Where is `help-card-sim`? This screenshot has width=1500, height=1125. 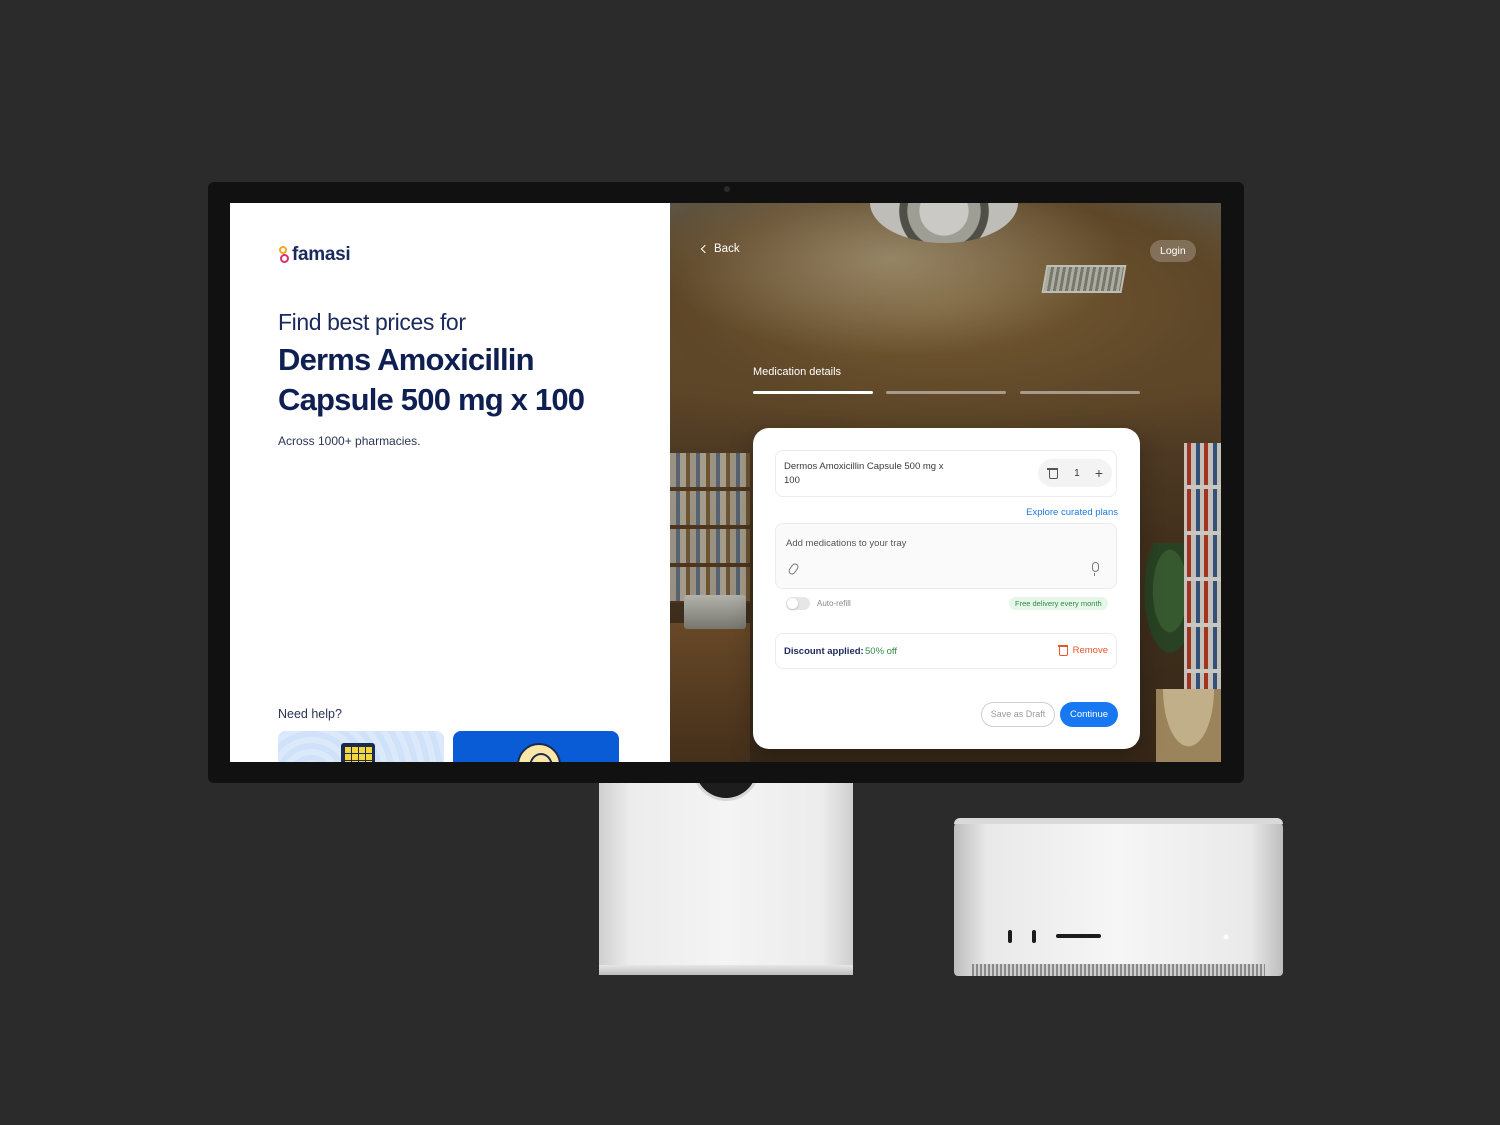
help-card-sim is located at coordinates (361, 746).